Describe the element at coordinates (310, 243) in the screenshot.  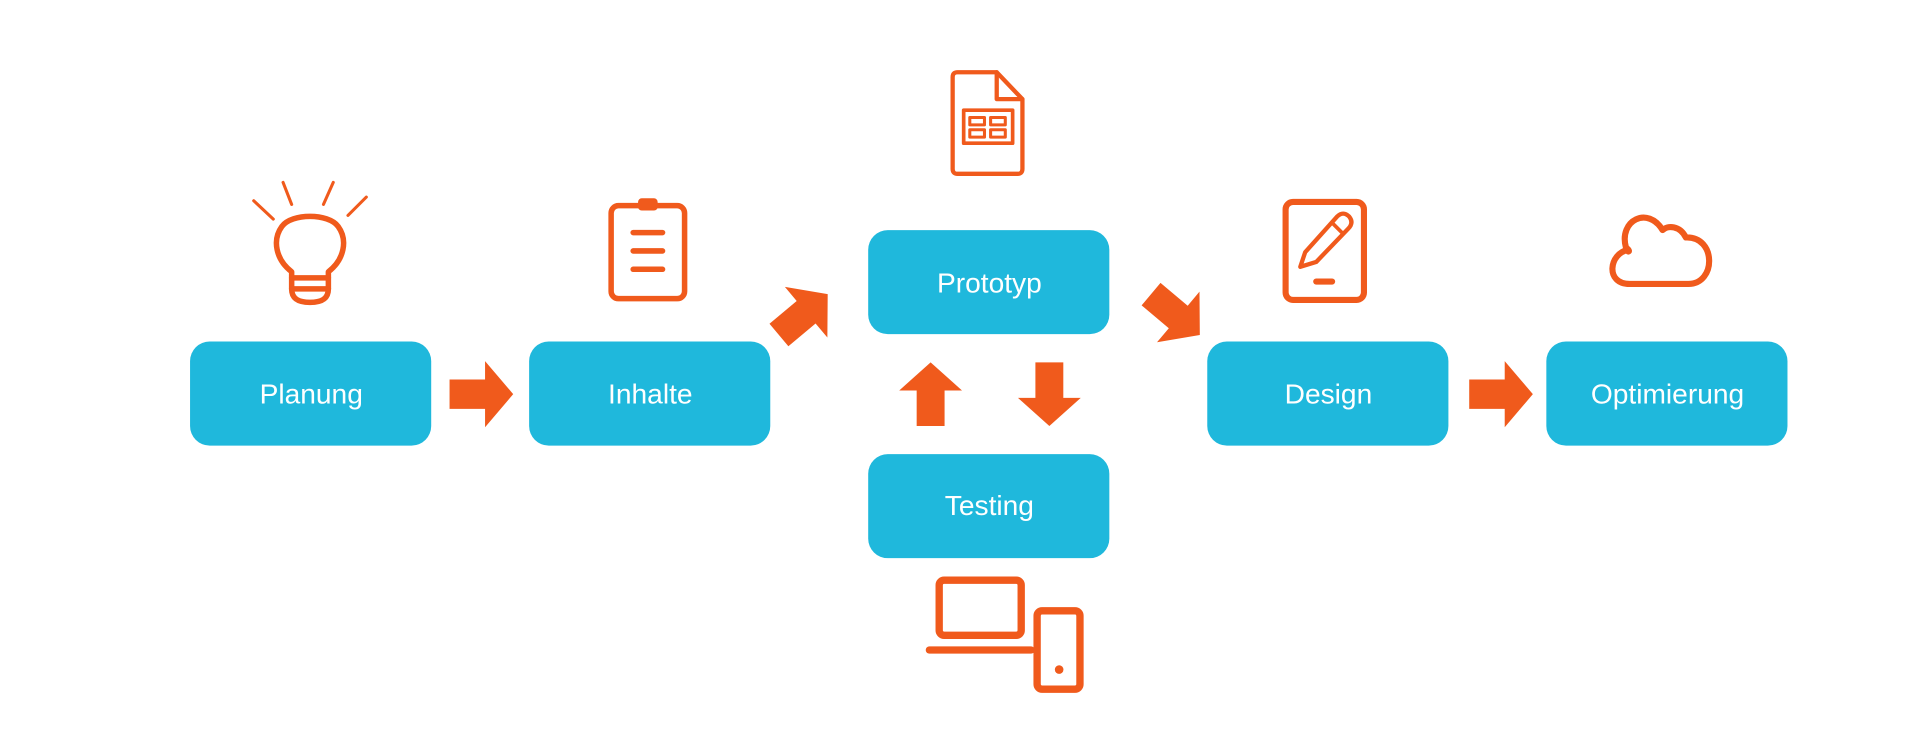
I see `lightbulb-icon` at that location.